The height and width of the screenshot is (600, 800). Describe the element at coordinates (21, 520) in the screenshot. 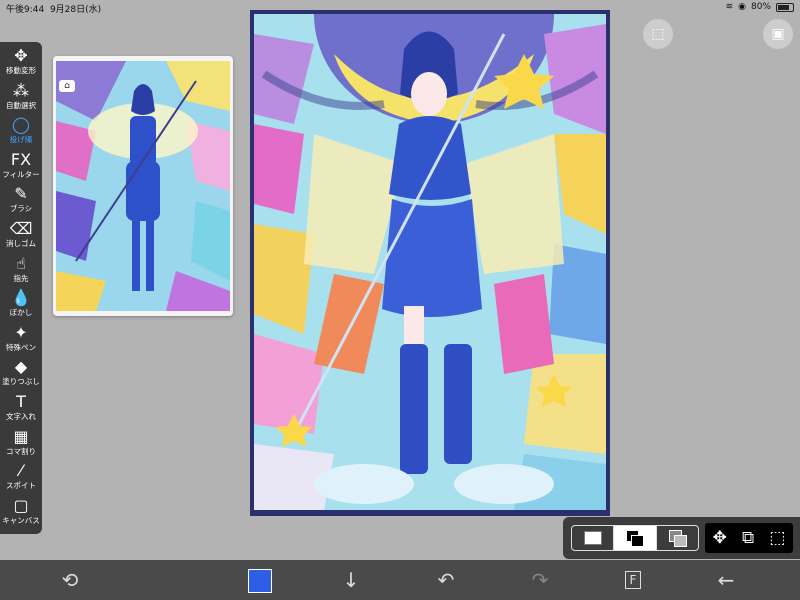

I see `tool-label: キャンバス` at that location.